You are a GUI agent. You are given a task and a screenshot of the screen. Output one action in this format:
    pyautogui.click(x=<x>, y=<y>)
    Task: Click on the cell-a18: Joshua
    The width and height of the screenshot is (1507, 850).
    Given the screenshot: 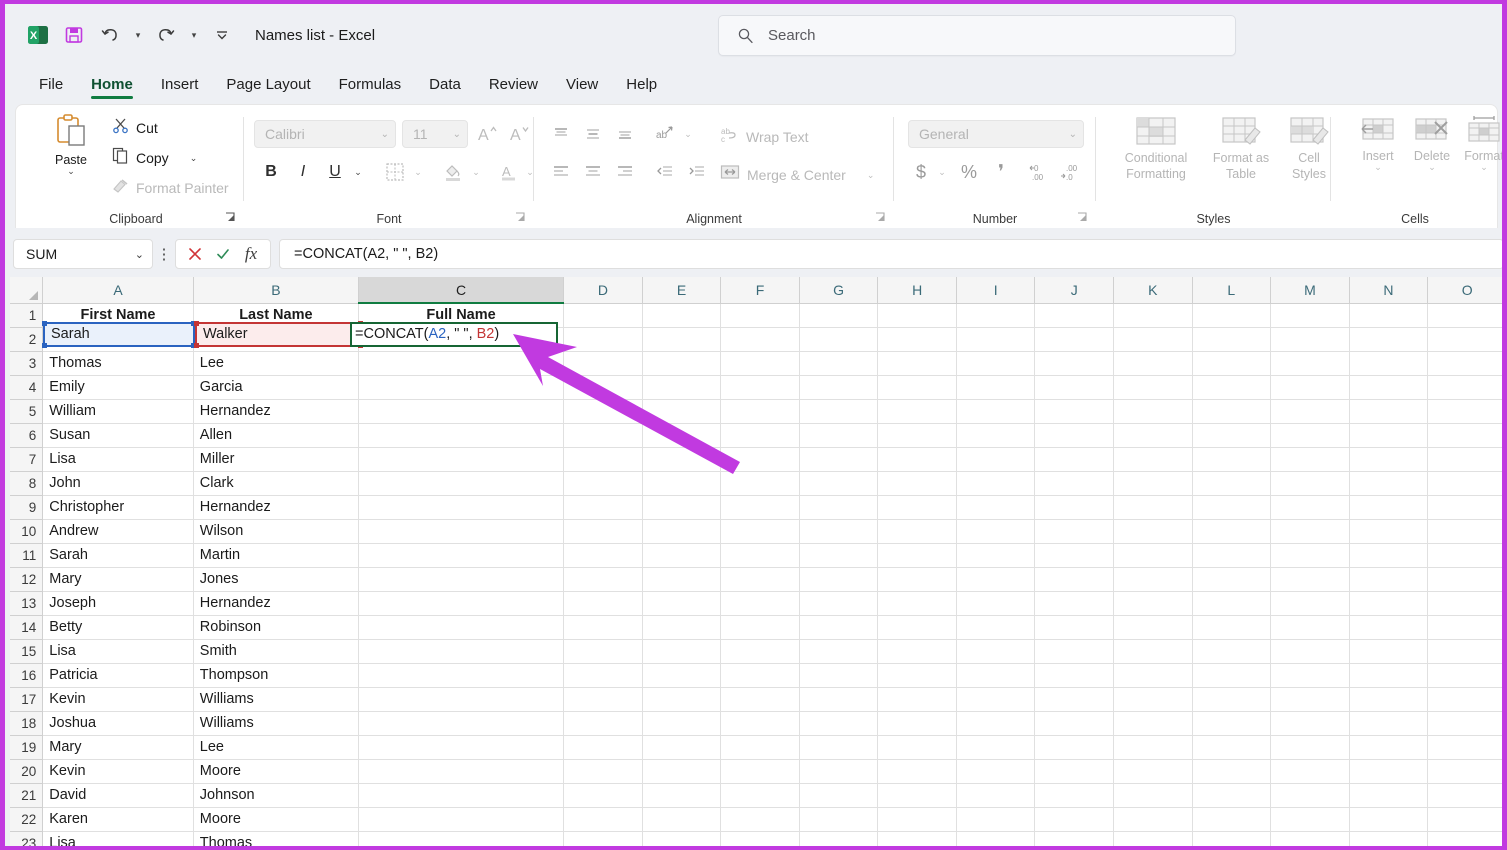 What is the action you would take?
    pyautogui.click(x=118, y=723)
    